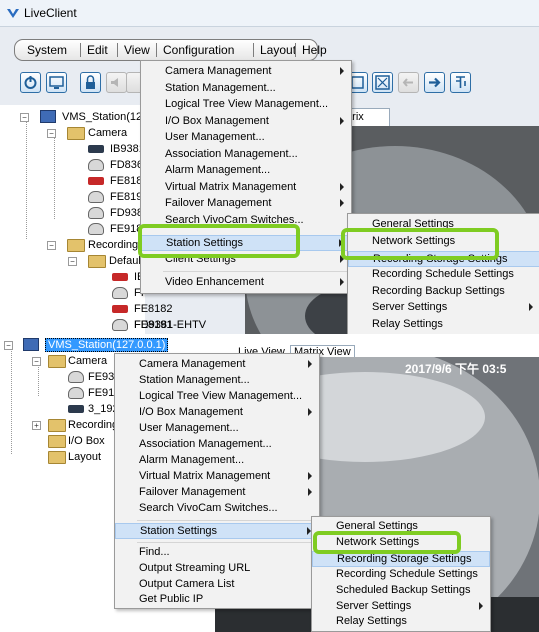 The width and height of the screenshot is (539, 632). I want to click on tree-camera-item: FD836E, so click(119, 166).